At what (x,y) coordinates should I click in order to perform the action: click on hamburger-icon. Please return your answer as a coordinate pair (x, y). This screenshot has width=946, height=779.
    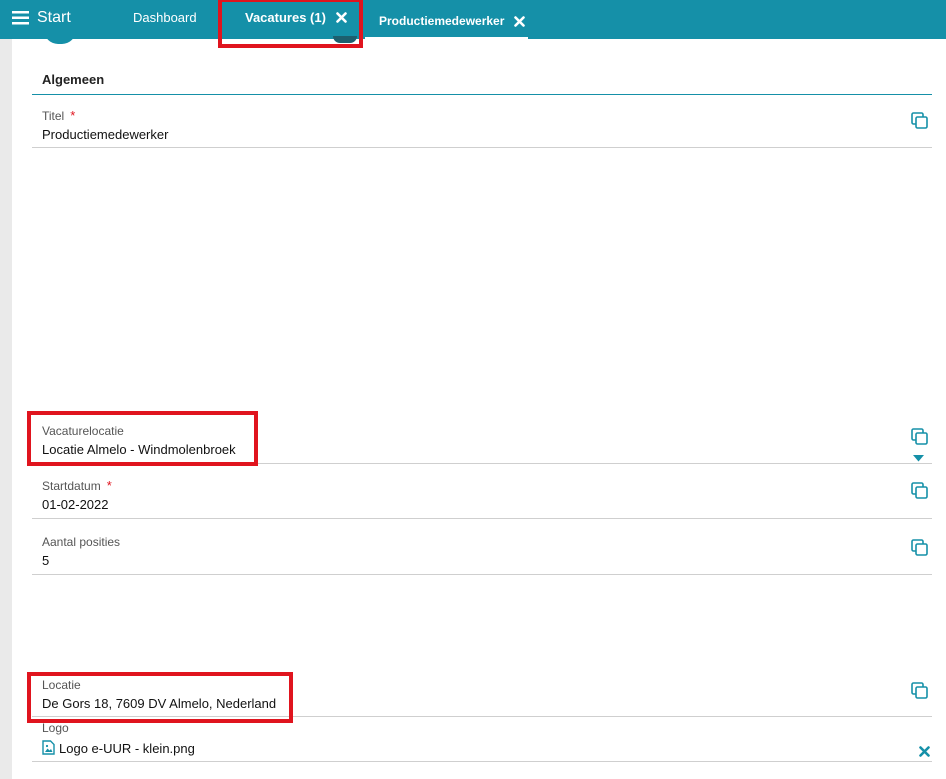
    Looking at the image, I should click on (20, 18).